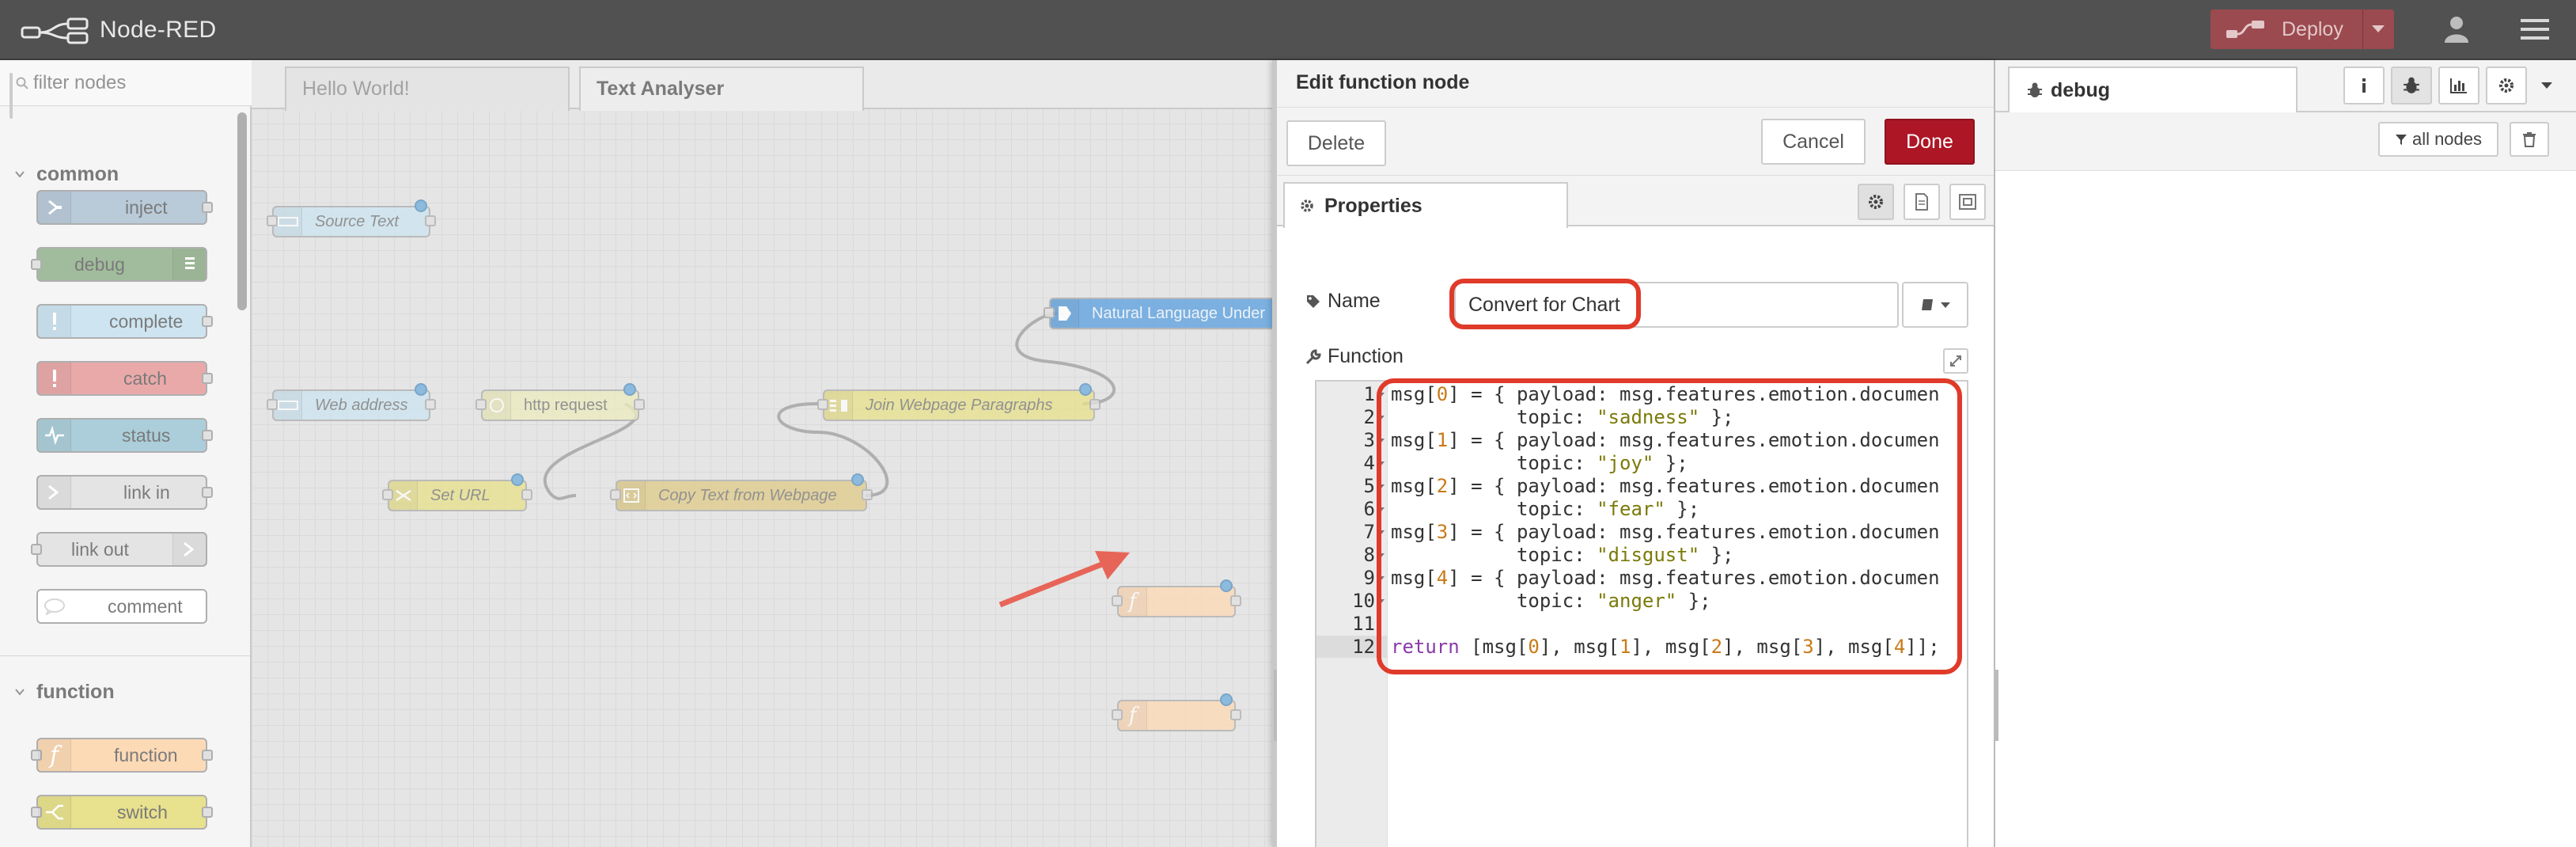 This screenshot has height=847, width=2576. Describe the element at coordinates (1996, 705) in the screenshot. I see `sidebar-resize-handle` at that location.